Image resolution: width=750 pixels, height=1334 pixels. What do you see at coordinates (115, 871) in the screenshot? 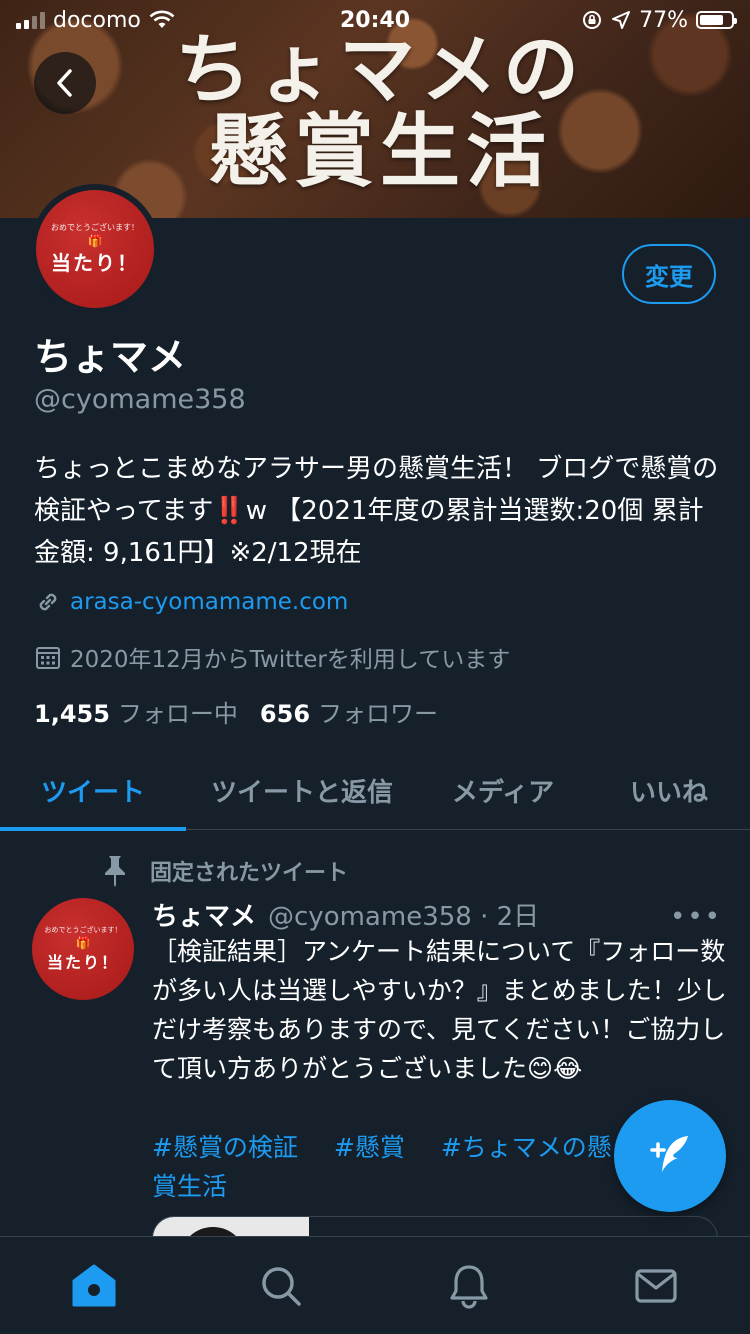
I see `pin-icon` at bounding box center [115, 871].